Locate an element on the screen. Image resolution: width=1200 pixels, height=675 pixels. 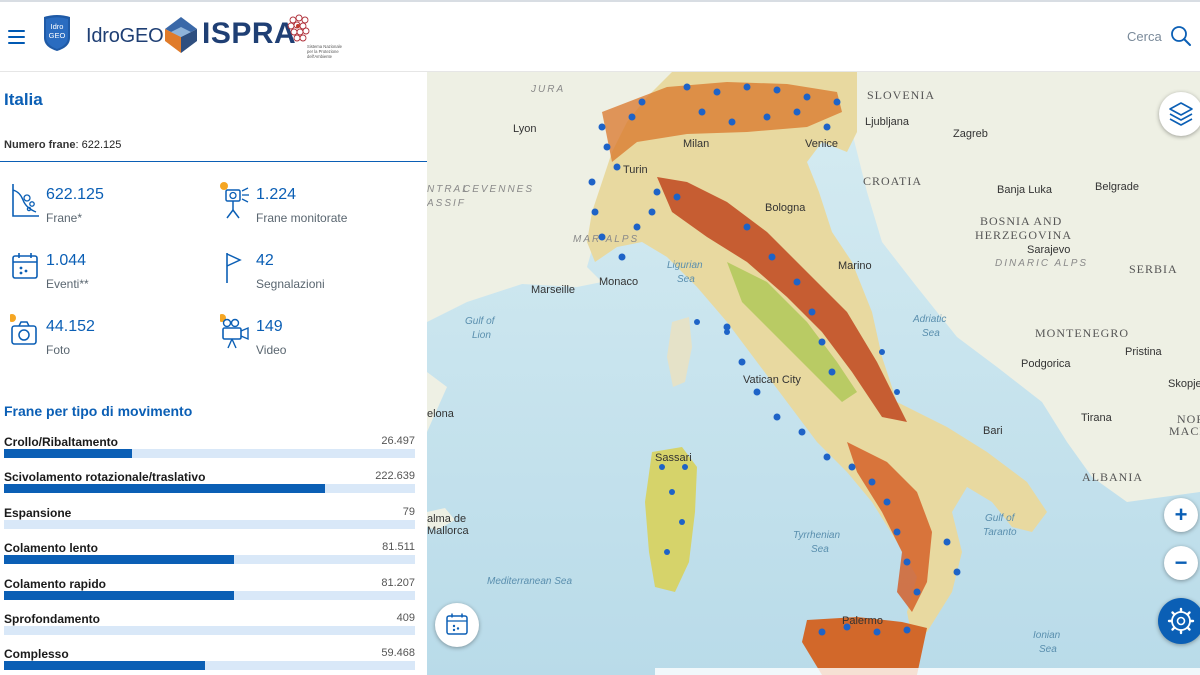
label-podgorica: Podgorica is located at coordinates (1046, 364).